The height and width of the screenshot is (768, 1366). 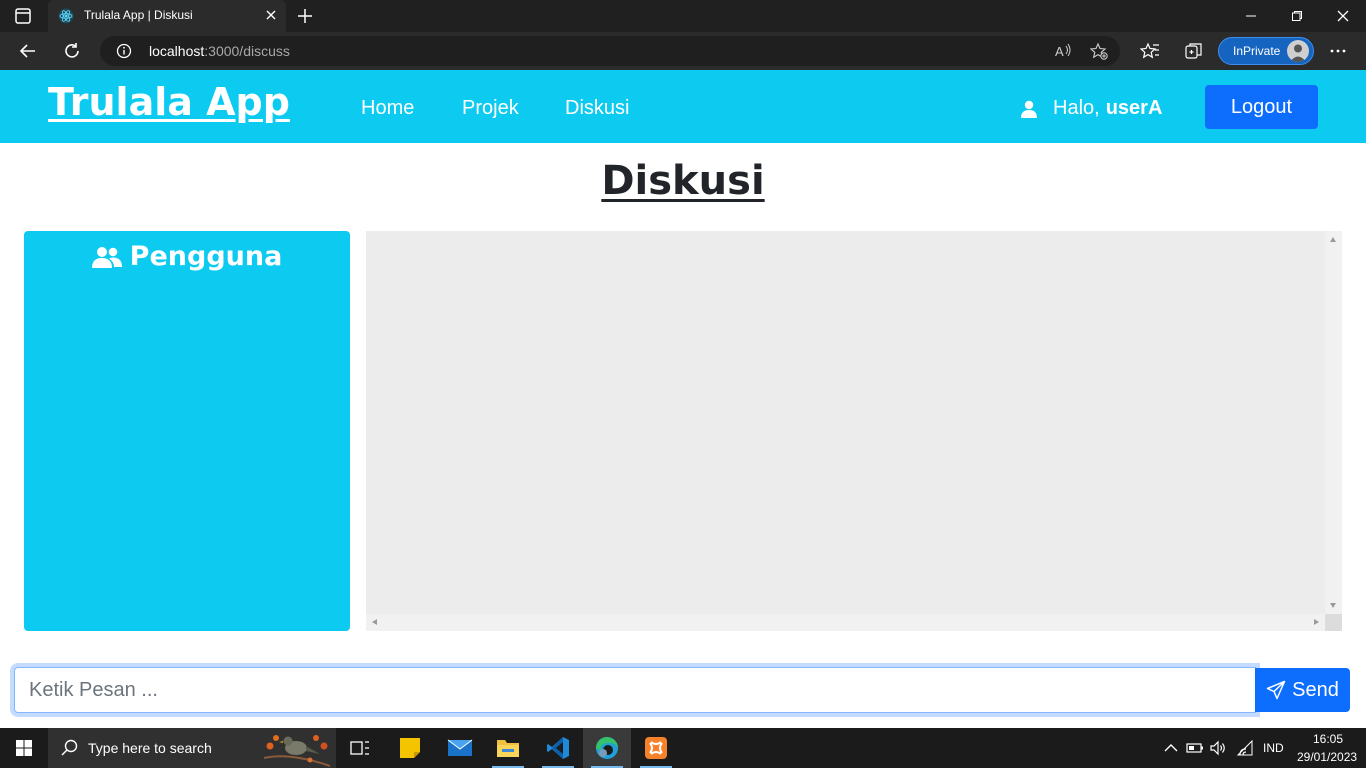 I want to click on mail-icon, so click(x=460, y=747).